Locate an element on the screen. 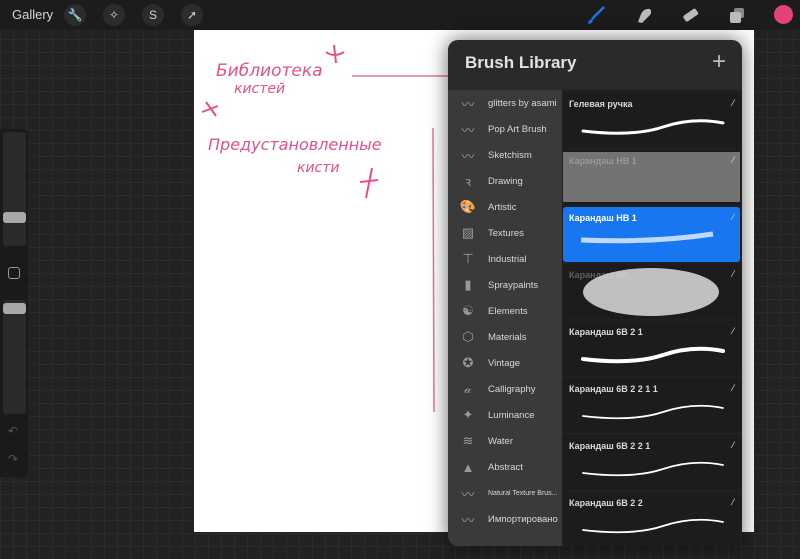  category-item: ≋ Water is located at coordinates (505, 441).